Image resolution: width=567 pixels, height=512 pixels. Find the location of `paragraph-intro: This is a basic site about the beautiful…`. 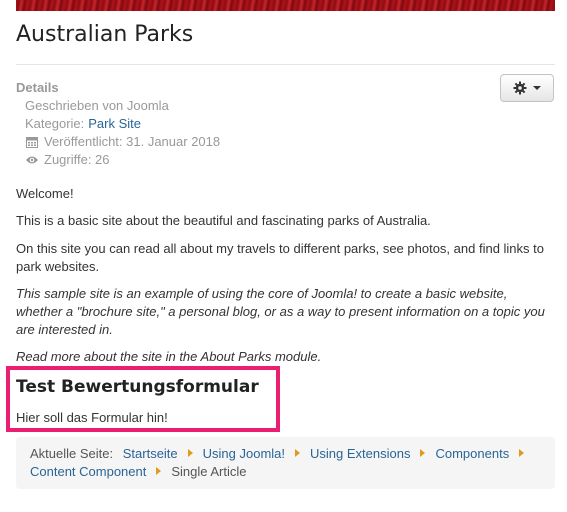

paragraph-intro: This is a basic site about the beautiful… is located at coordinates (223, 220).